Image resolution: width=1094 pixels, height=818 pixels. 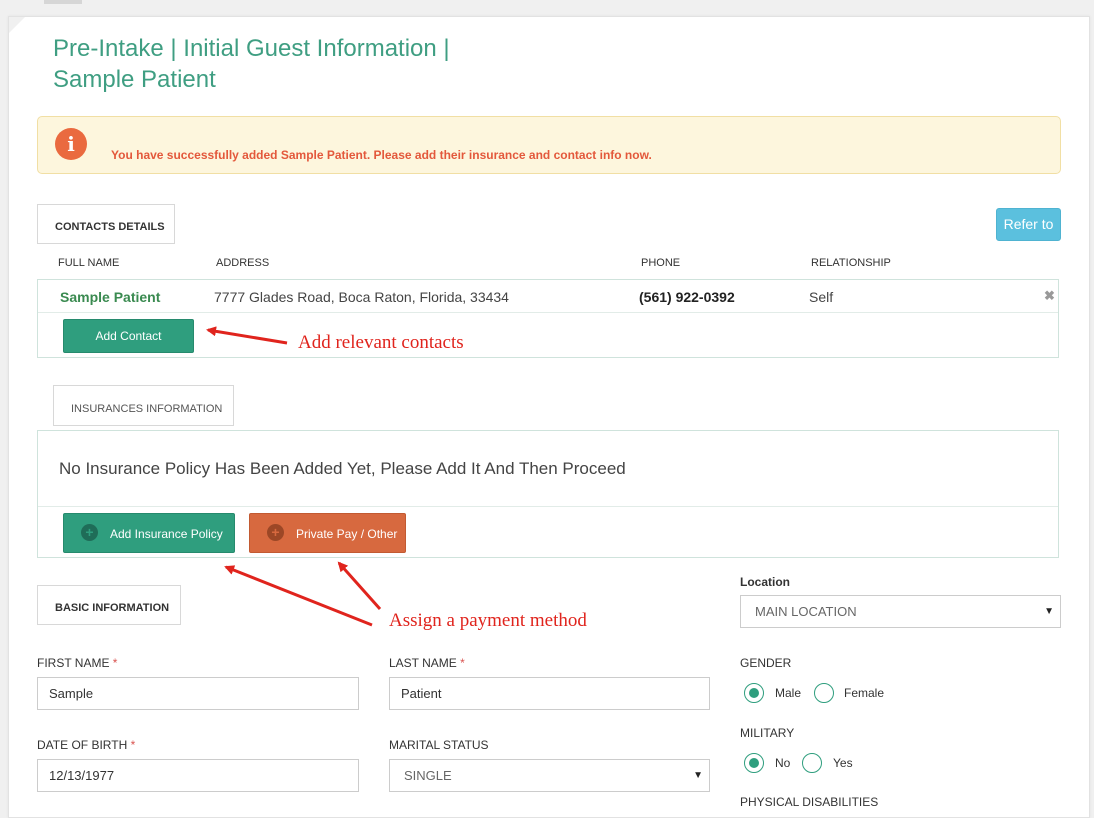 What do you see at coordinates (900, 611) in the screenshot?
I see `location-select: MAIN LOCATION ▼` at bounding box center [900, 611].